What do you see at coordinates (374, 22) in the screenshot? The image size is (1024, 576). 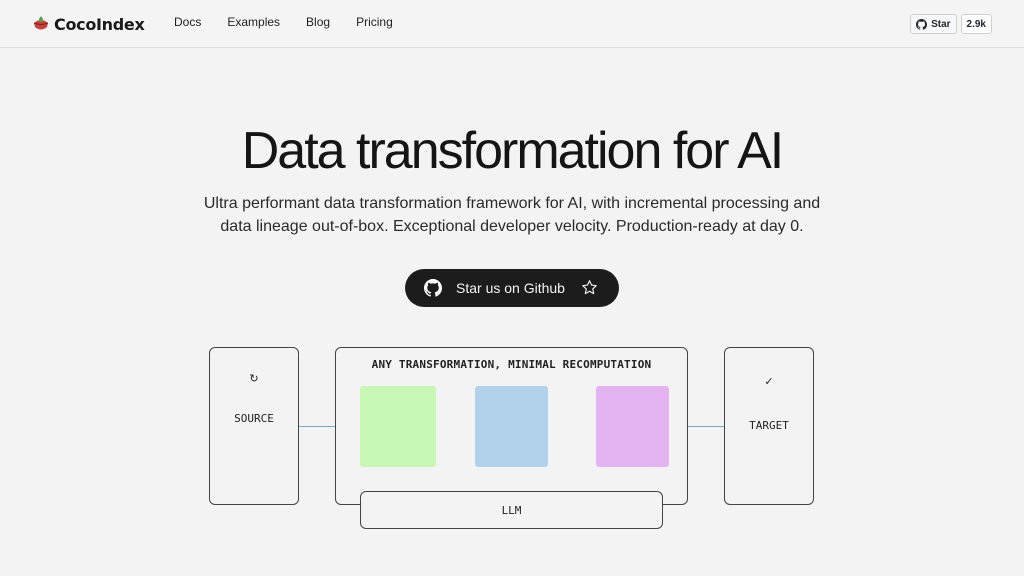 I see `nav-pricing: Pricing` at bounding box center [374, 22].